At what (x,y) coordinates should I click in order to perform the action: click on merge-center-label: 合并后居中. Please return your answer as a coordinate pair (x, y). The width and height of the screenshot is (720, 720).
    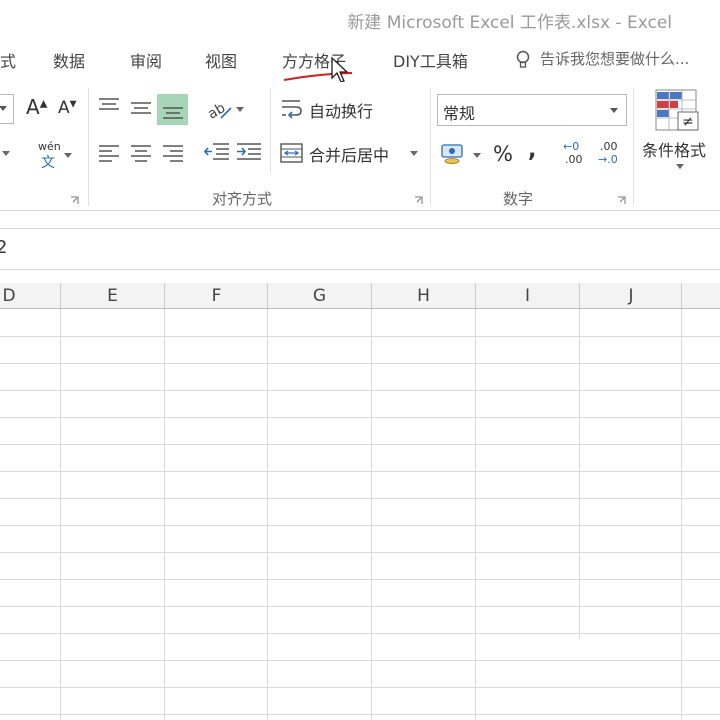
    Looking at the image, I should click on (349, 155).